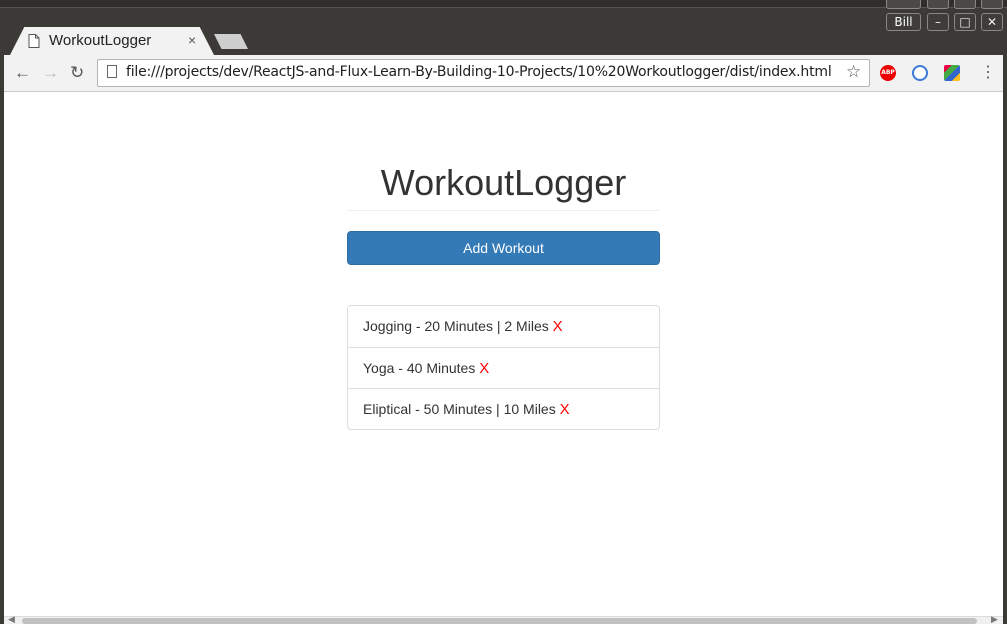 This screenshot has width=1007, height=624. I want to click on workout-list-item: Eliptical - 50 Minutes | 10 Miles X, so click(503, 408).